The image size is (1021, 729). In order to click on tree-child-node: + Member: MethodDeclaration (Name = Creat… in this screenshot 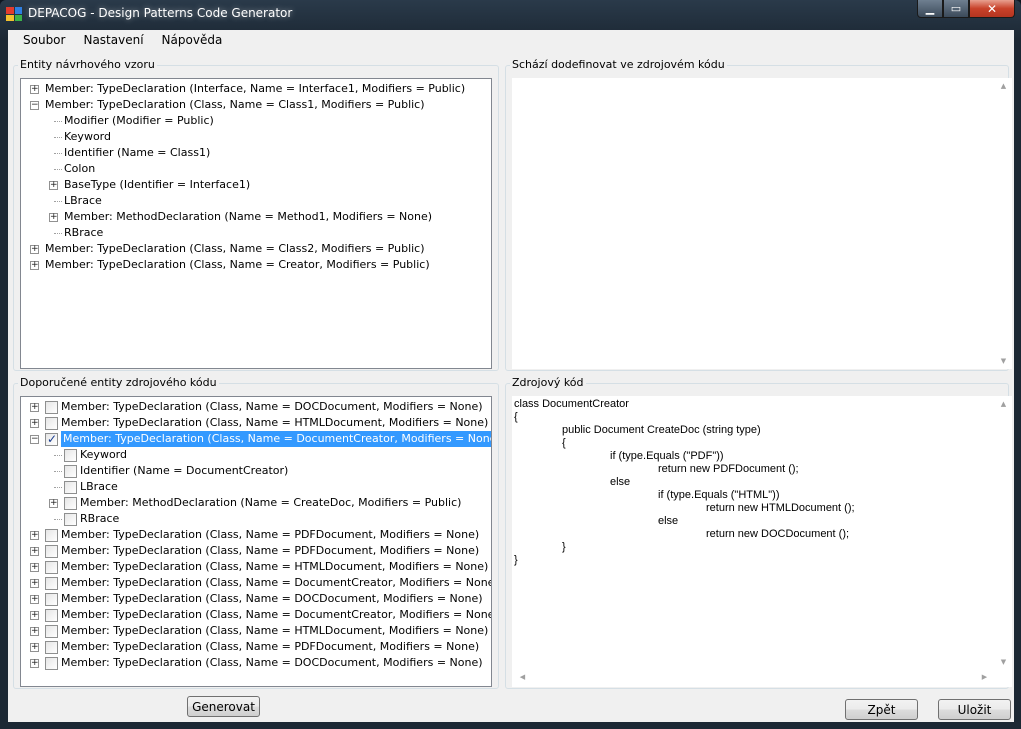, I will do `click(256, 503)`.